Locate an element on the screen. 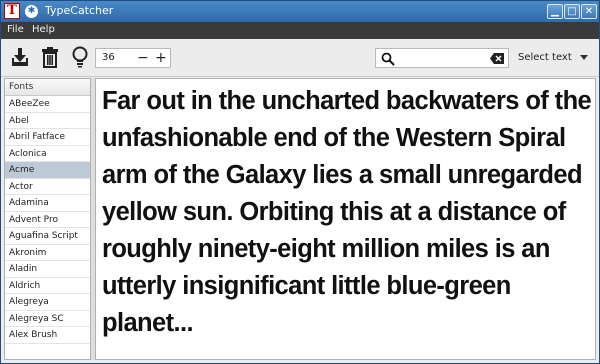 The height and width of the screenshot is (364, 600). font-list-item: Alex Brush is located at coordinates (47, 335).